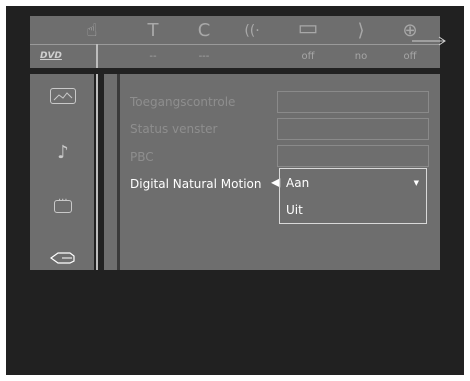  Describe the element at coordinates (353, 102) in the screenshot. I see `parental-control-field` at that location.